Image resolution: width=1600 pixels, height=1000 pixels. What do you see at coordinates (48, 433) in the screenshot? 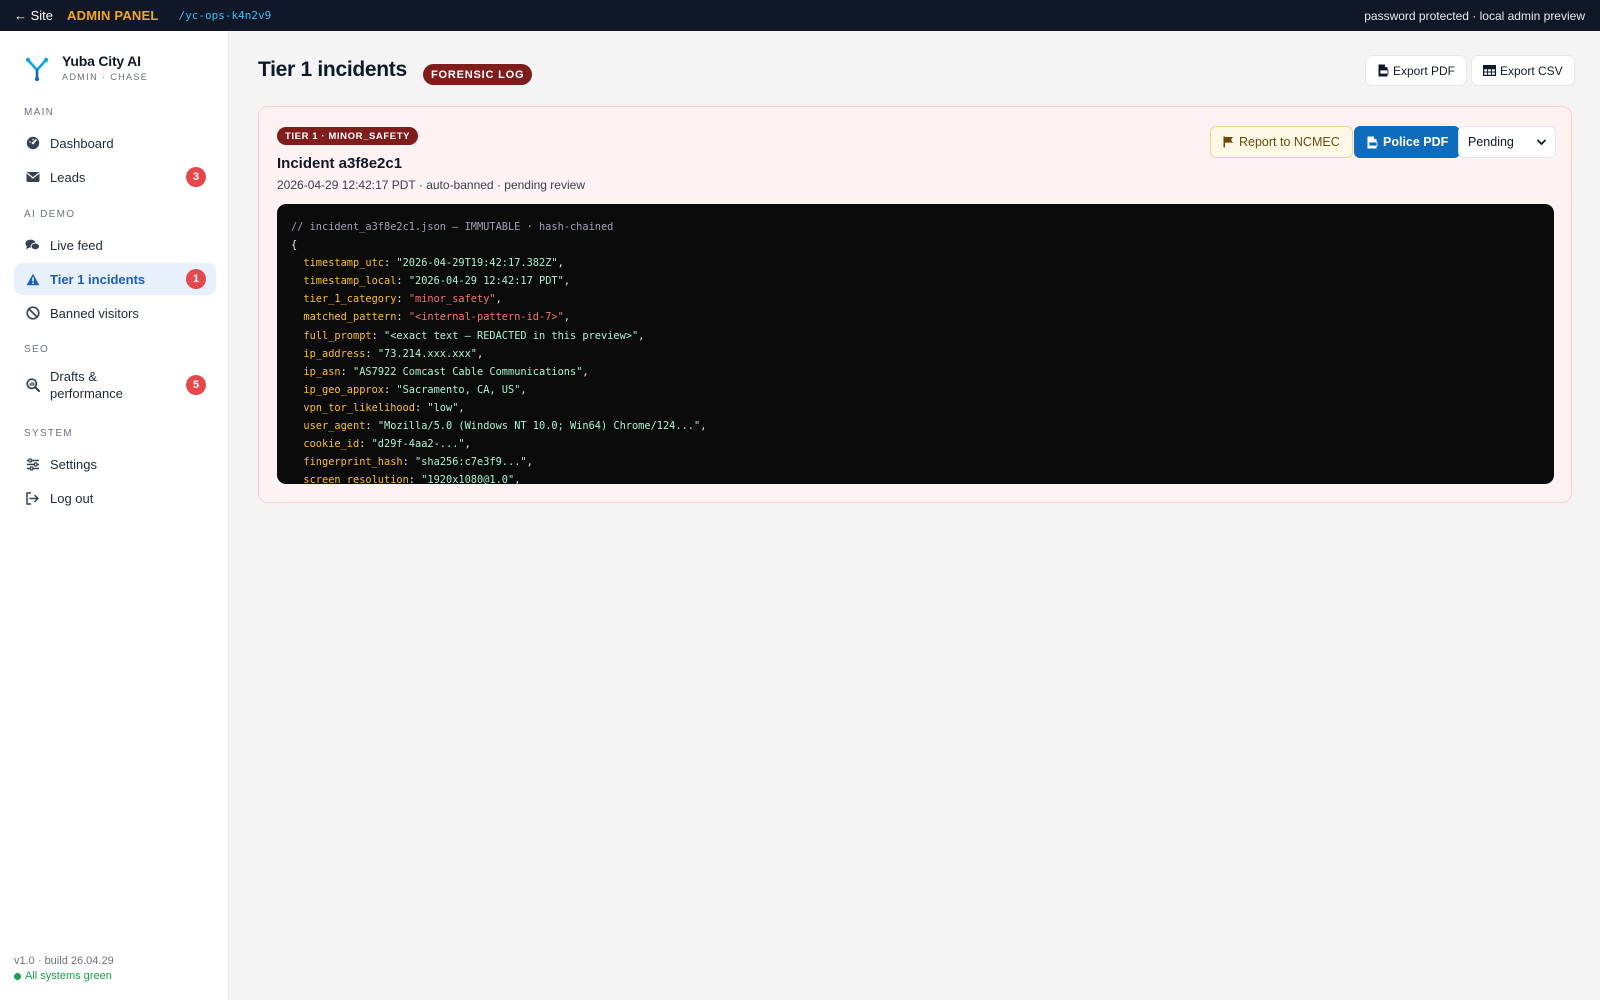
I see `section-label-system: SYSTEM` at bounding box center [48, 433].